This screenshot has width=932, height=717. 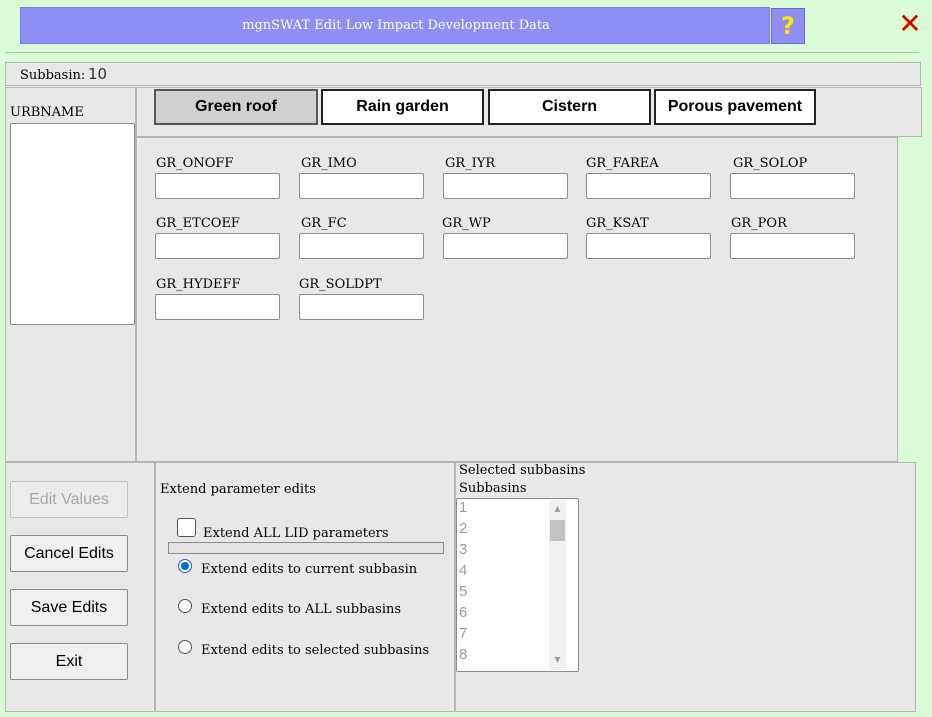 What do you see at coordinates (463, 612) in the screenshot?
I see `list-item: 6` at bounding box center [463, 612].